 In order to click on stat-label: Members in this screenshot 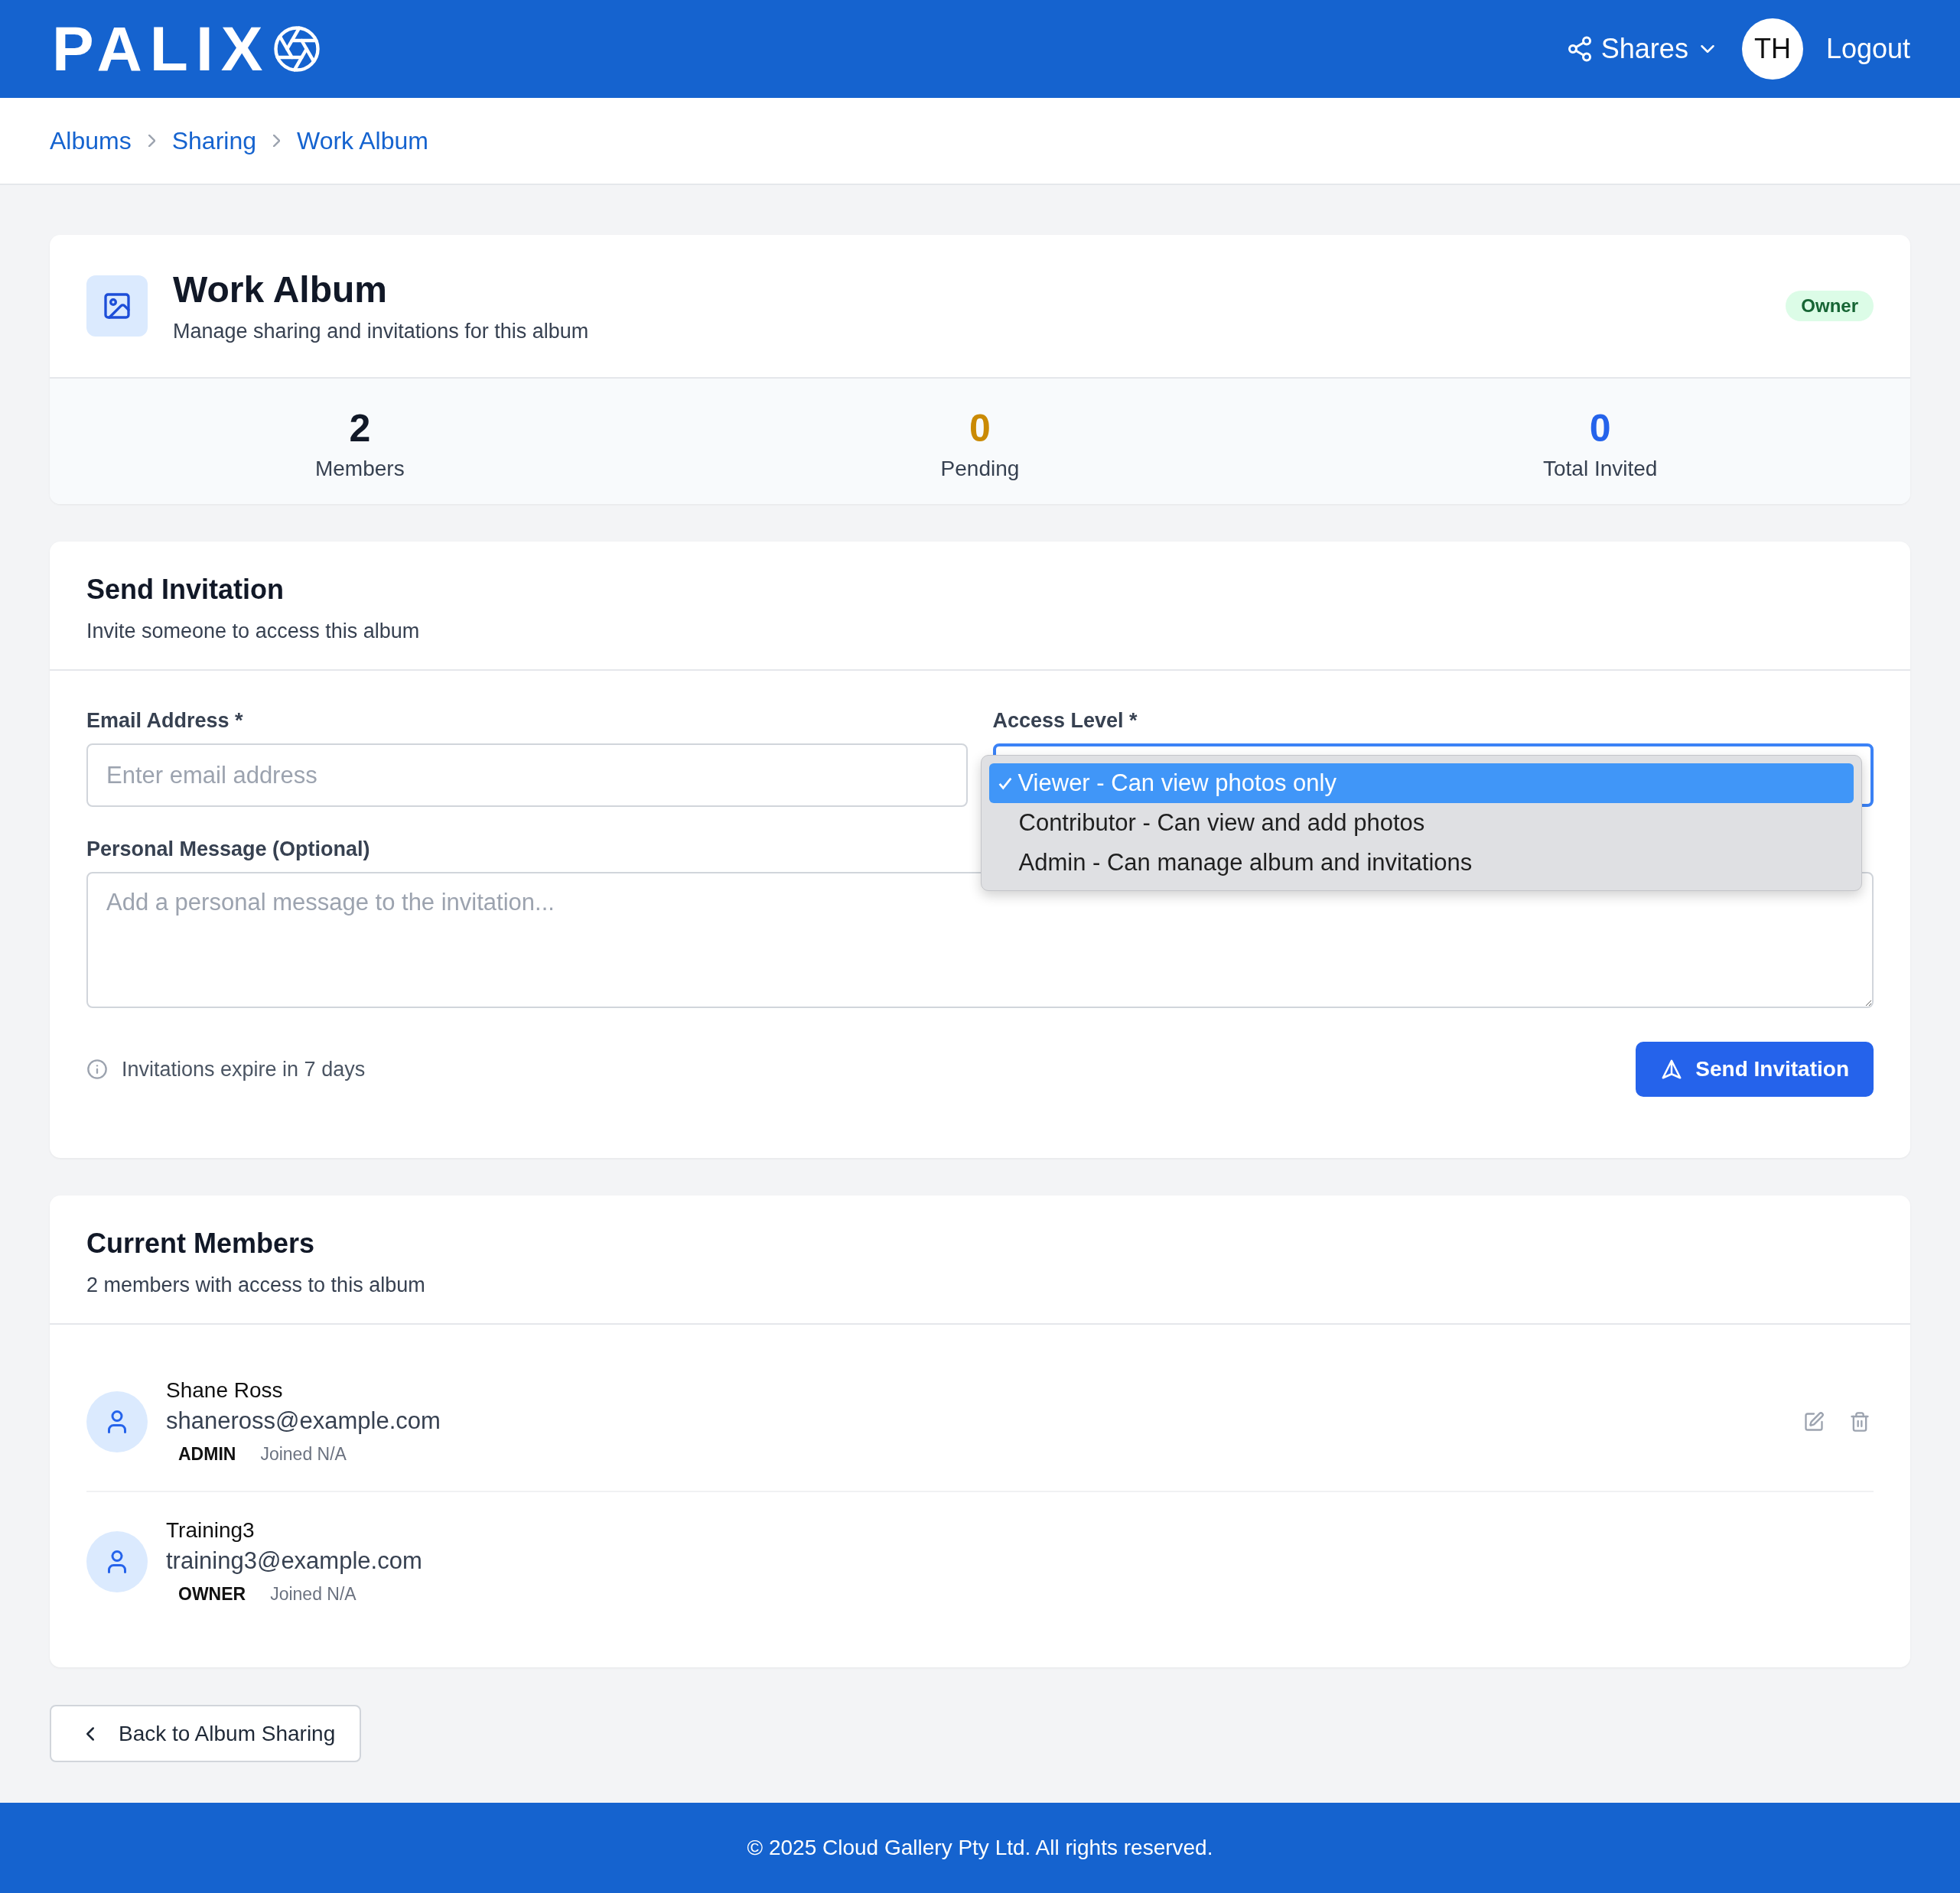, I will do `click(359, 469)`.